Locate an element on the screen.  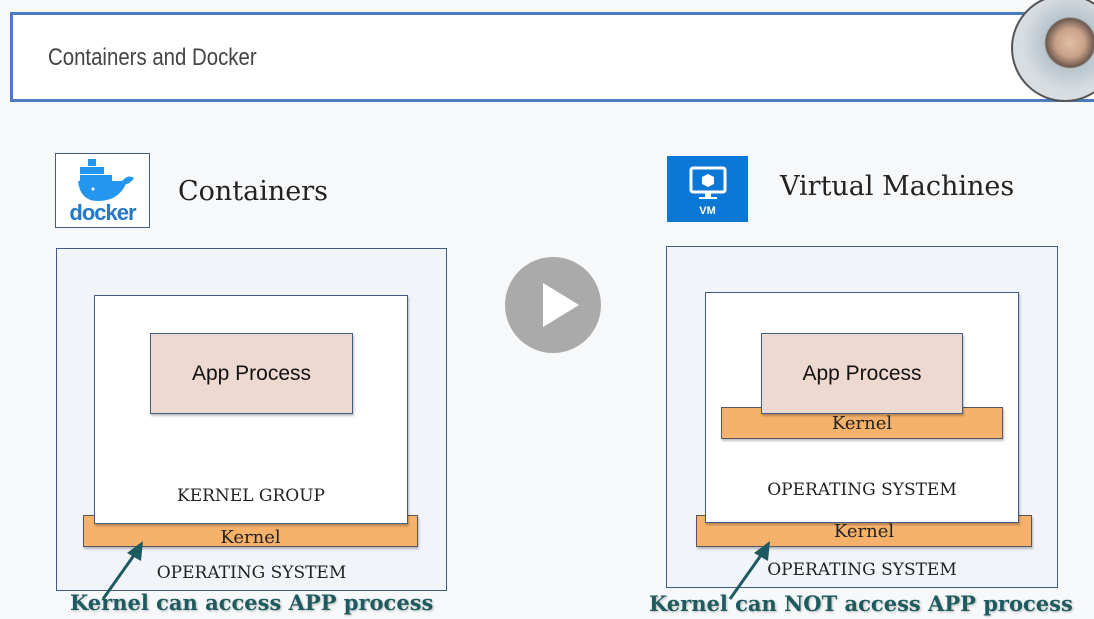
vm-logo-text: VM is located at coordinates (707, 211).